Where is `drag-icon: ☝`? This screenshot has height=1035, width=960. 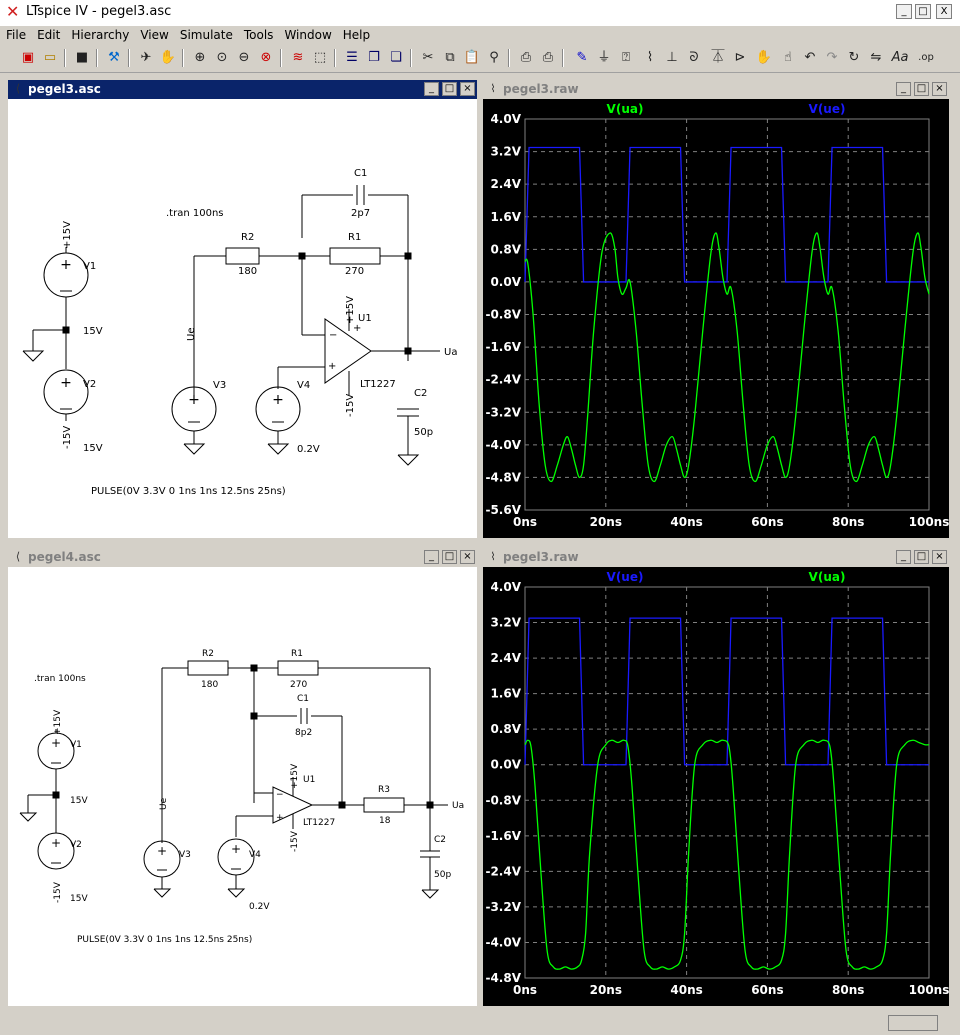 drag-icon: ☝ is located at coordinates (788, 58).